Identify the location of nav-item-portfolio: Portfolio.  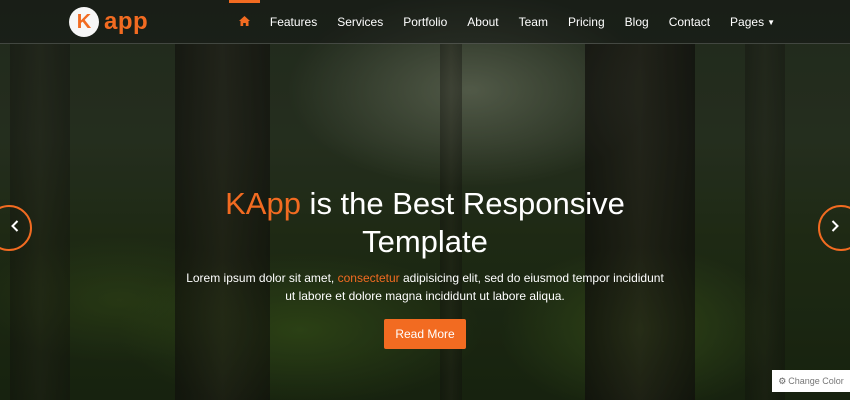
(425, 22).